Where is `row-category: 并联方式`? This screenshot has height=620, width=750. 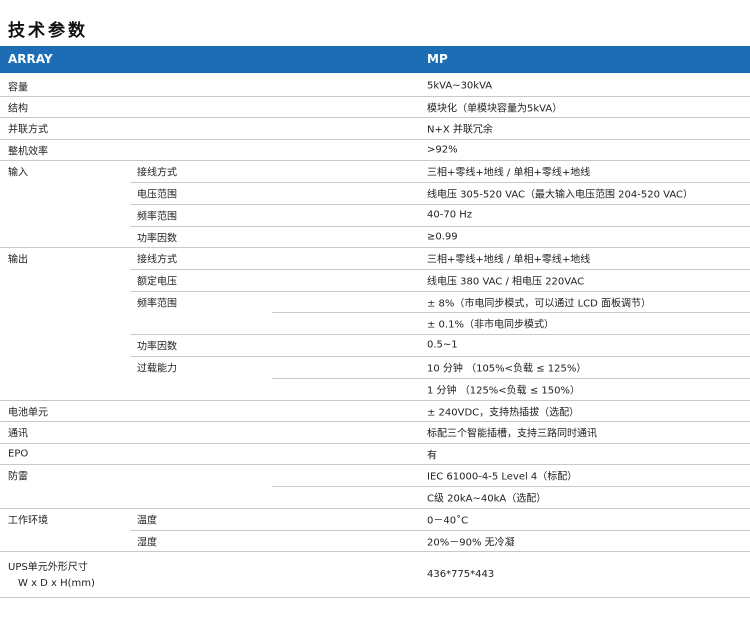
row-category: 并联方式 is located at coordinates (28, 130).